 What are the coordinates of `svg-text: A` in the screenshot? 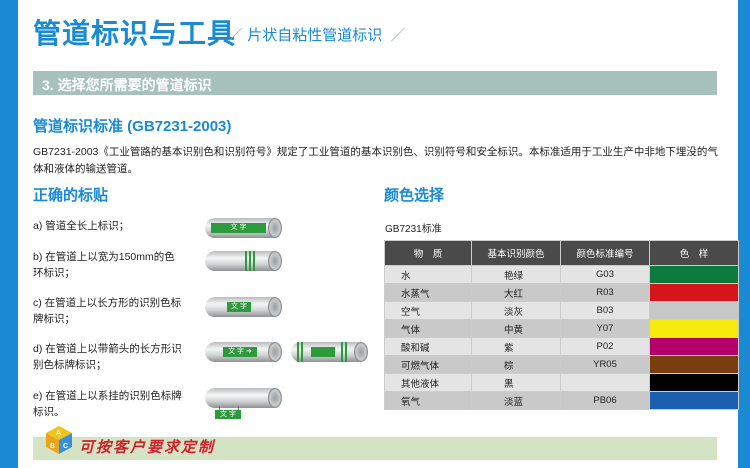 It's located at (58, 433).